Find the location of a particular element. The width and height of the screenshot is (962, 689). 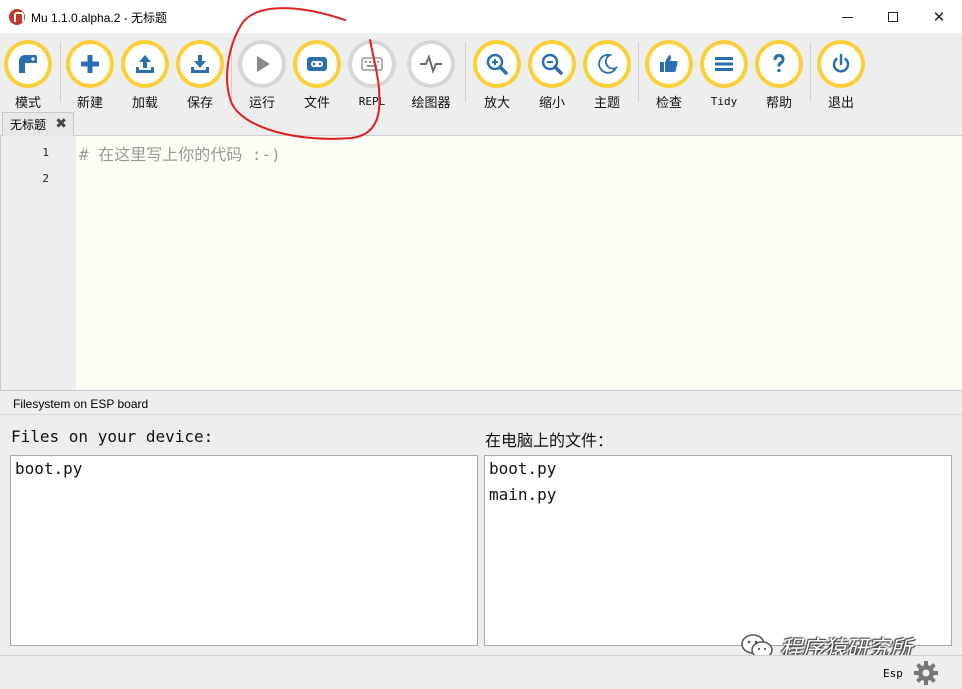

check-button: 检查 is located at coordinates (669, 74).